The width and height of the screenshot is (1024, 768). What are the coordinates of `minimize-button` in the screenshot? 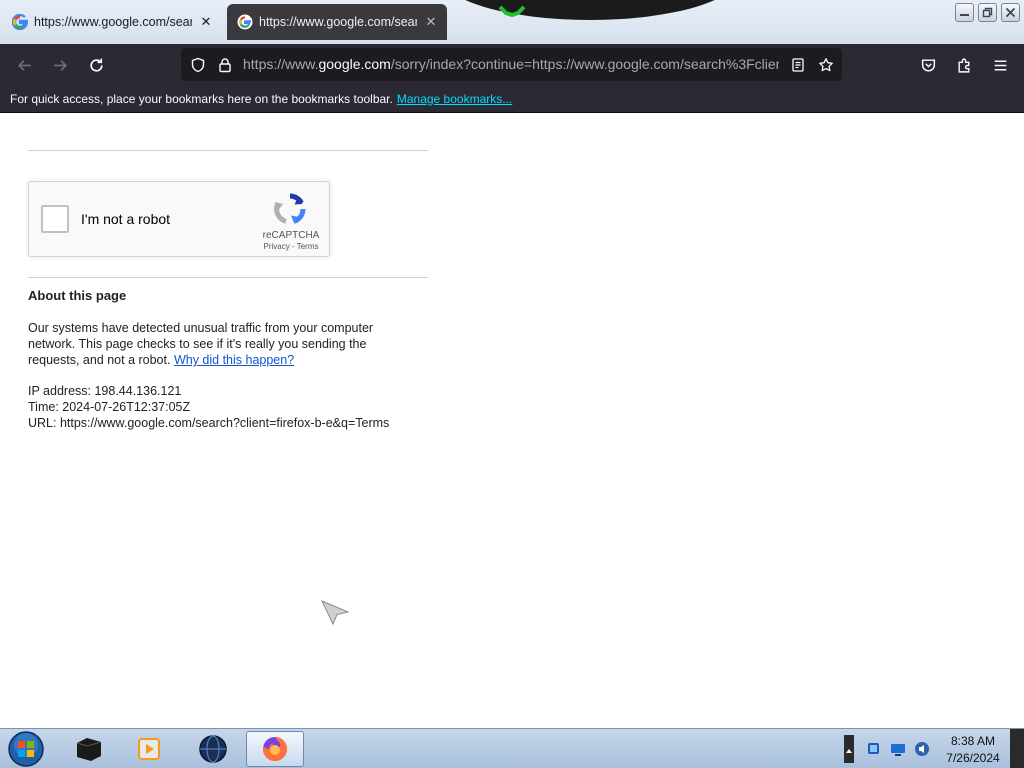 It's located at (964, 12).